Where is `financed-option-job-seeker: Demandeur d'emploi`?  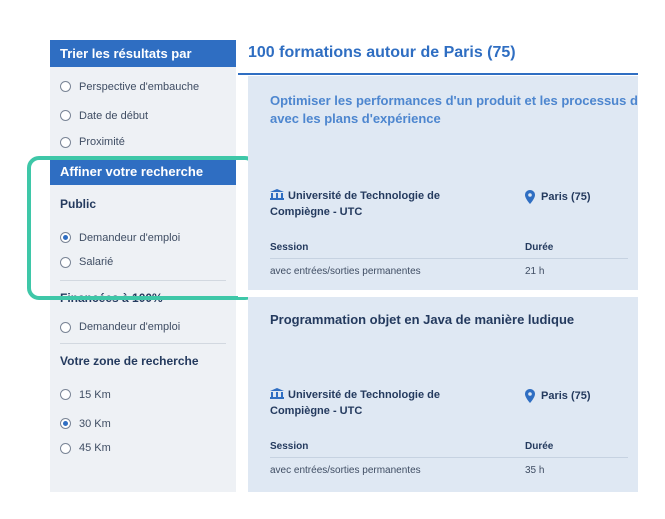 financed-option-job-seeker: Demandeur d'emploi is located at coordinates (143, 327).